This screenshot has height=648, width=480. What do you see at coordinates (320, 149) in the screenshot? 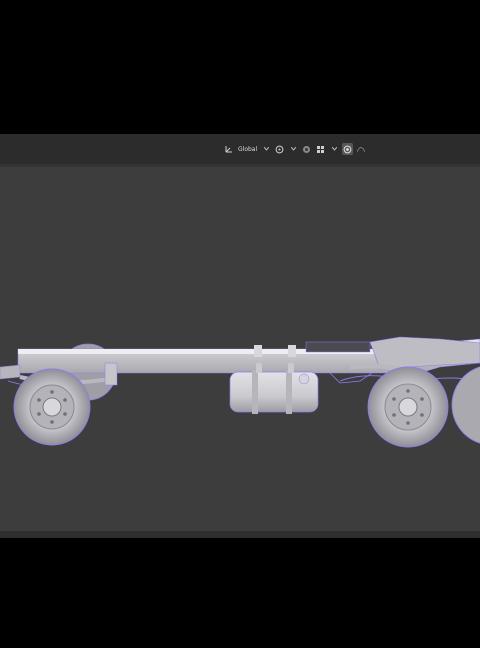
I see `snap-target-icon` at bounding box center [320, 149].